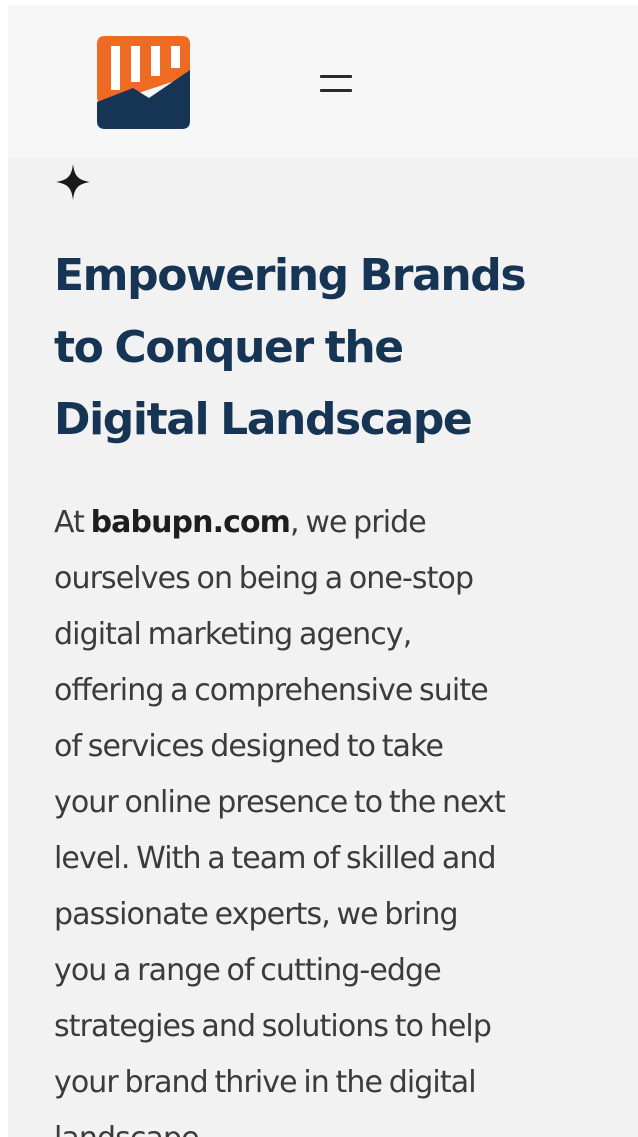 This screenshot has width=638, height=1137. I want to click on hero-title-line-1: Empowering Brands, so click(290, 275).